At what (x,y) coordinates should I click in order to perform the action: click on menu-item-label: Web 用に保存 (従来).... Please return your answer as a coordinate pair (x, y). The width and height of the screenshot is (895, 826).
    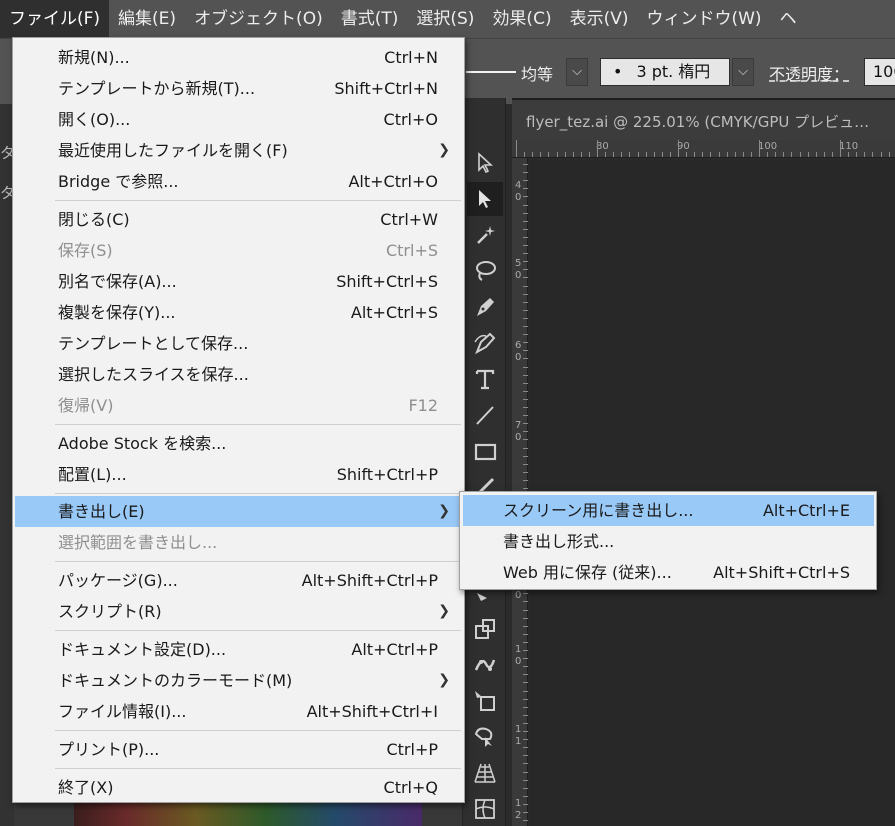
    Looking at the image, I should click on (587, 572).